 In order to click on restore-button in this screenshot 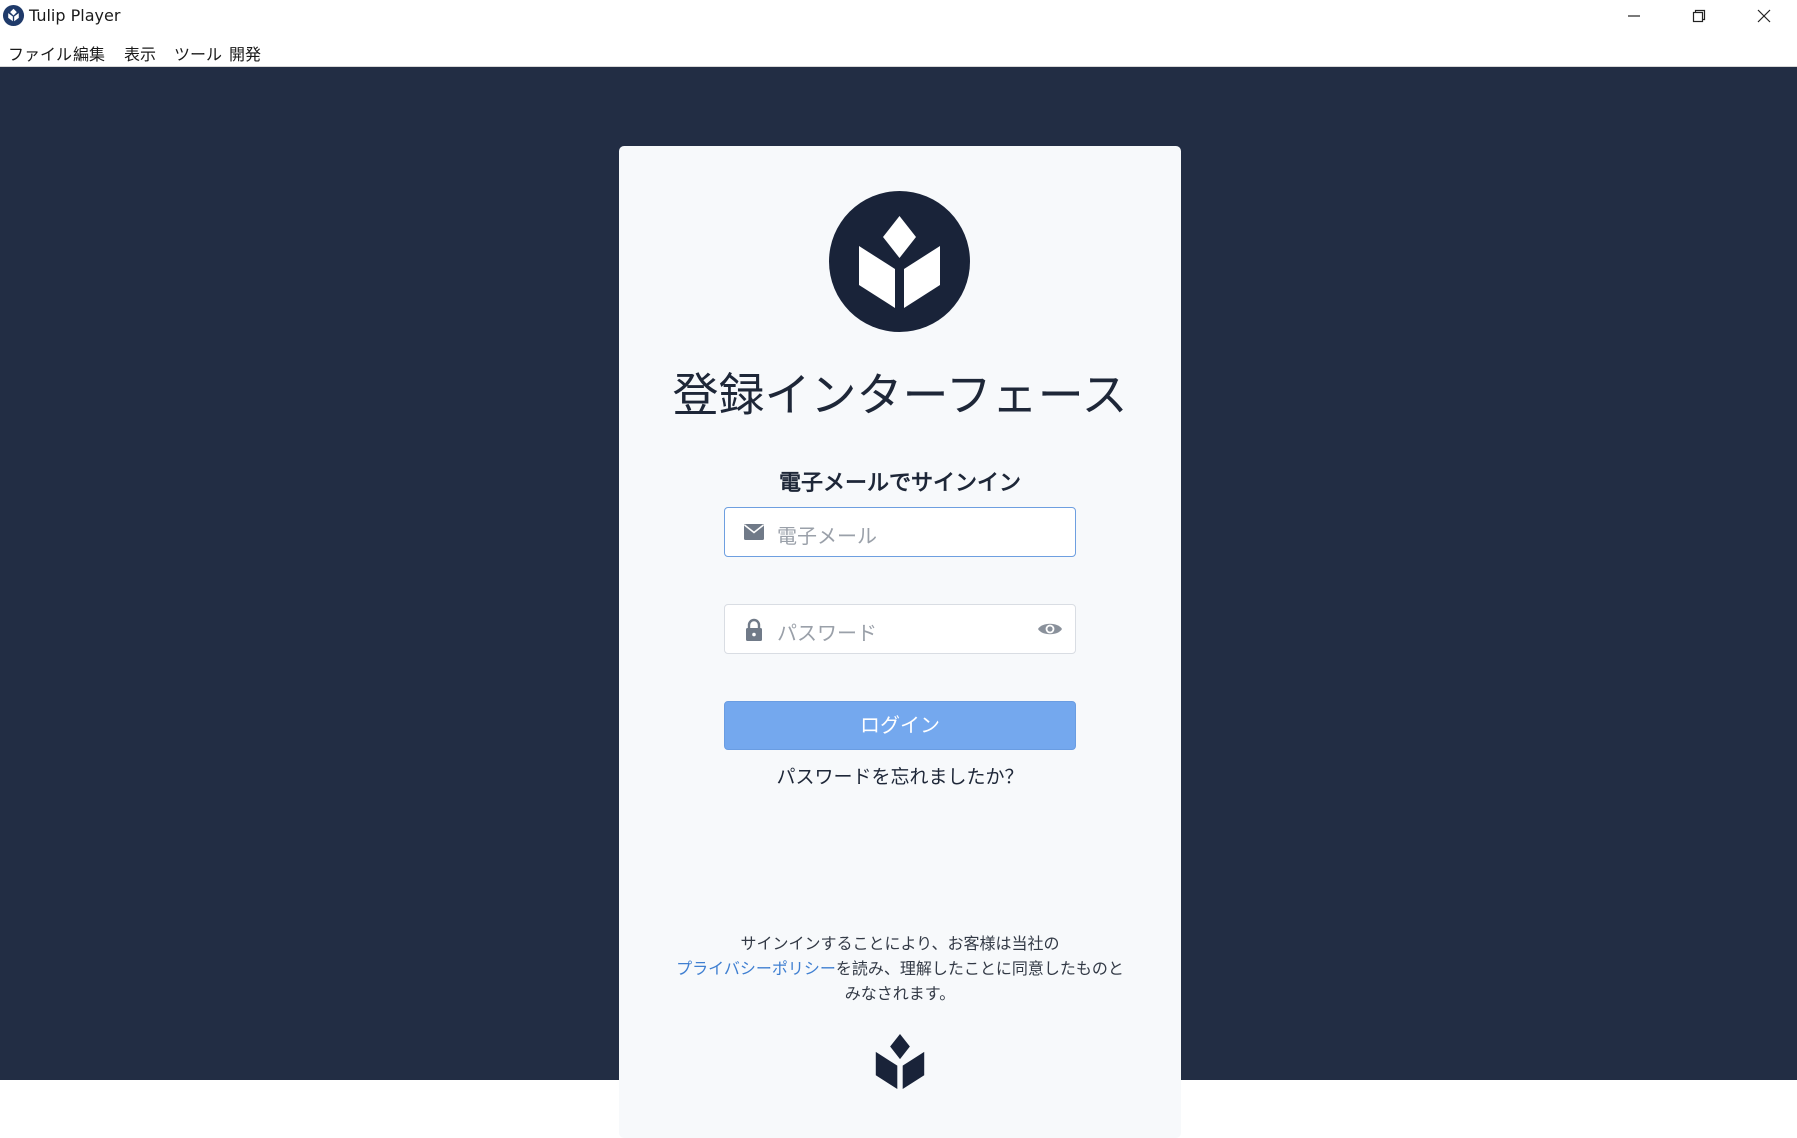, I will do `click(1699, 16)`.